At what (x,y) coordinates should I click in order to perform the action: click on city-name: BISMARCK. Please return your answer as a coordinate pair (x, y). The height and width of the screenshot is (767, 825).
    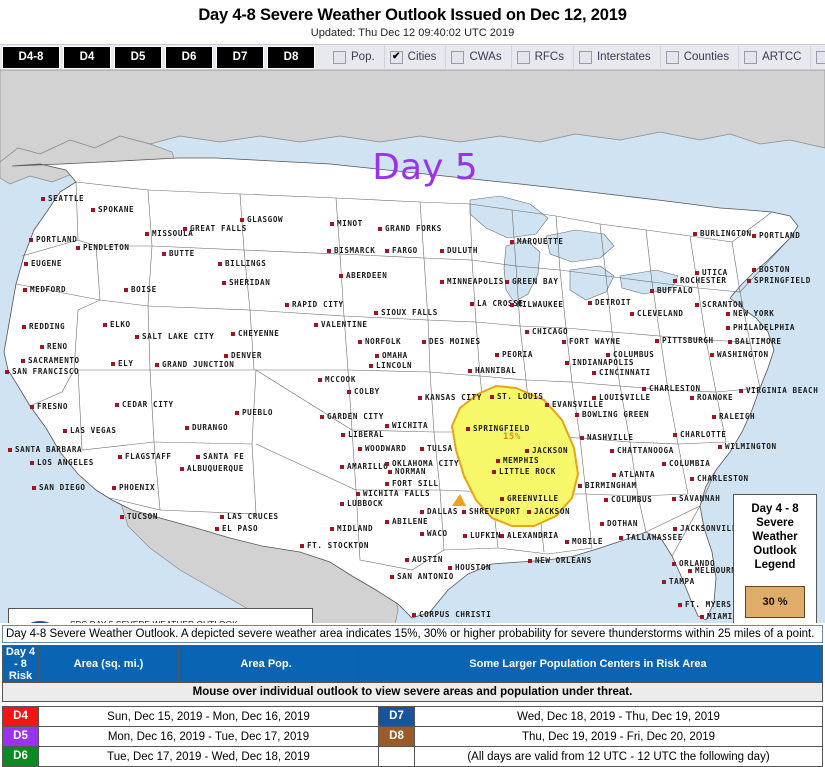
    Looking at the image, I should click on (355, 250).